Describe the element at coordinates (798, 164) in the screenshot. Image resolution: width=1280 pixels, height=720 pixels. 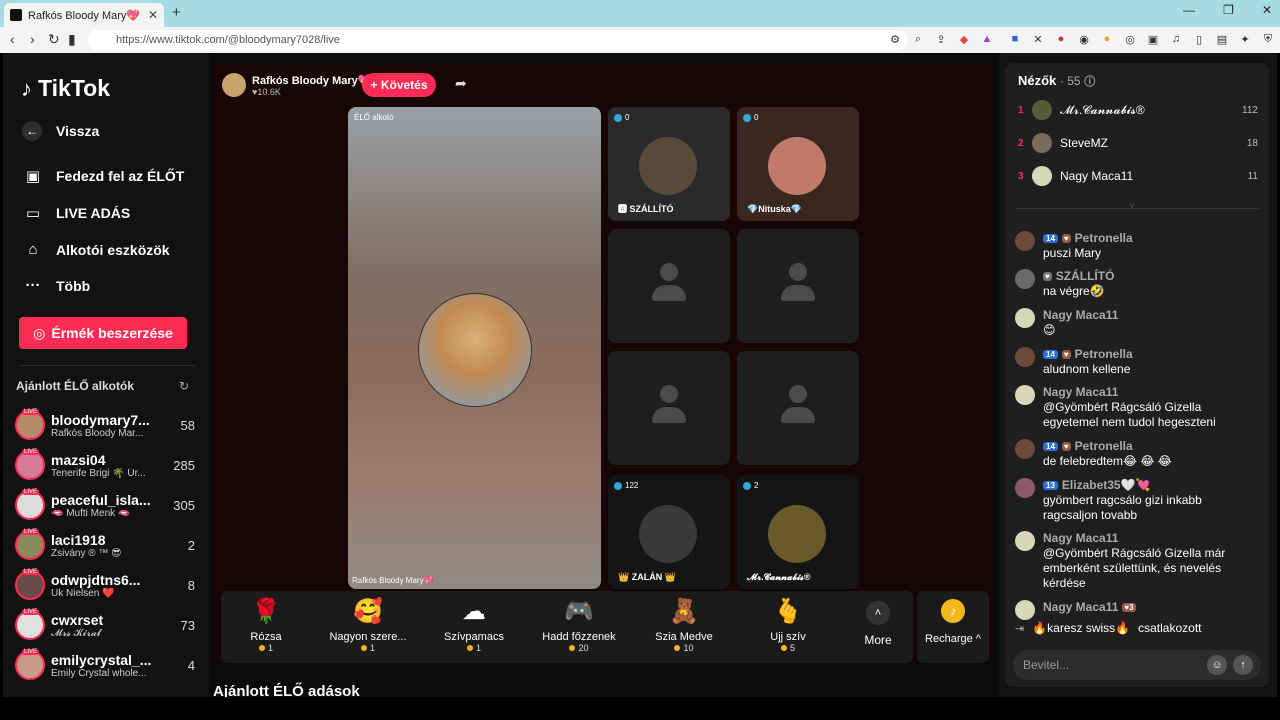
I see `guest-tile: 0 💎Nituska💎` at that location.